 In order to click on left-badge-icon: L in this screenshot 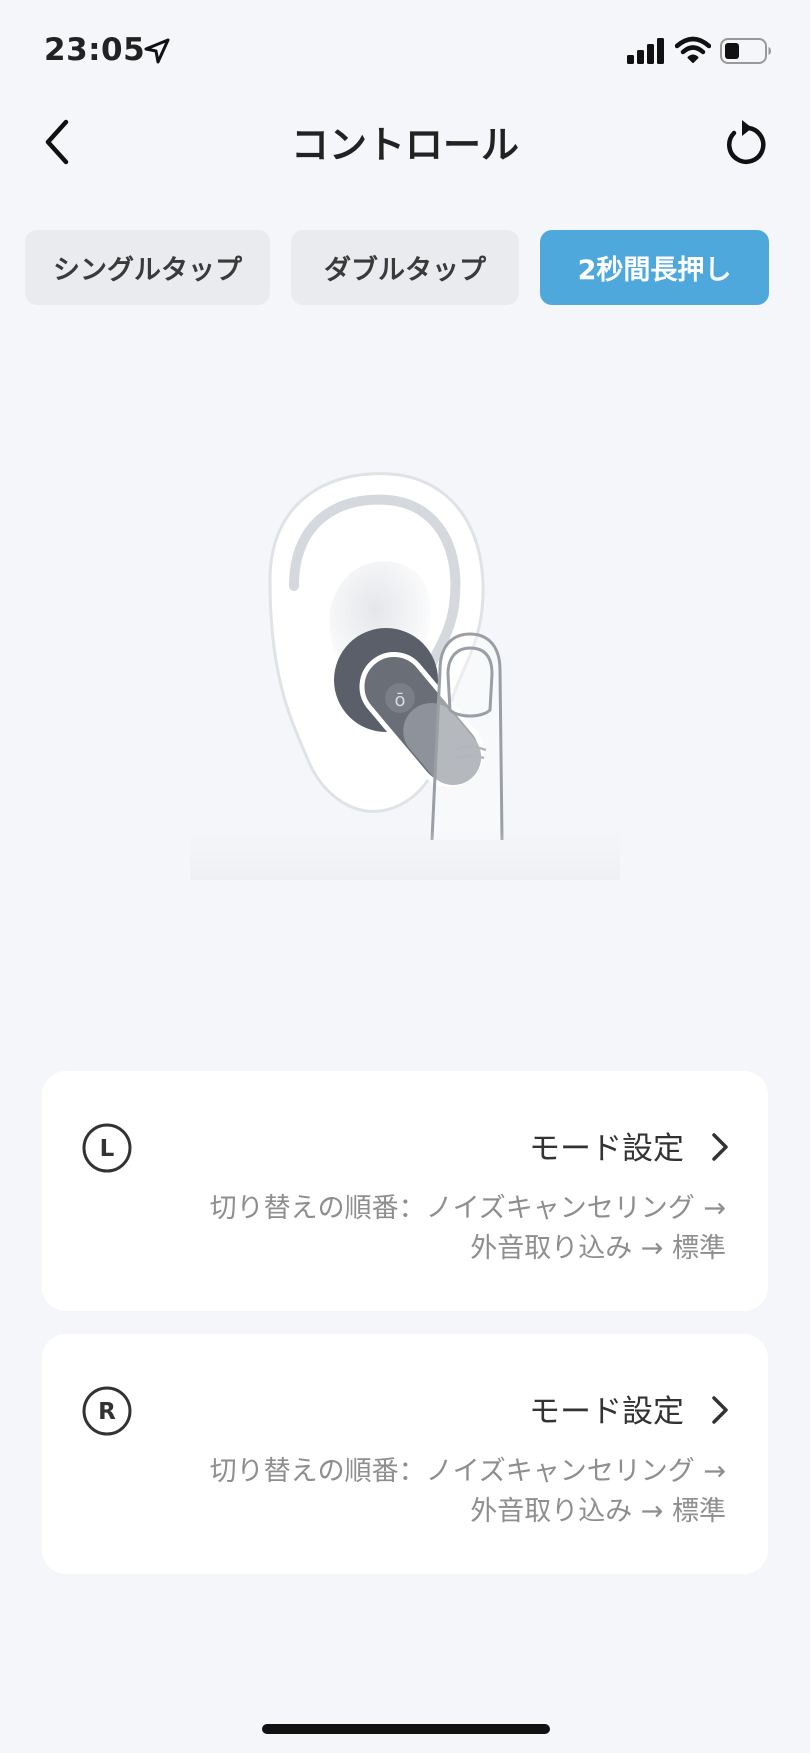, I will do `click(107, 1148)`.